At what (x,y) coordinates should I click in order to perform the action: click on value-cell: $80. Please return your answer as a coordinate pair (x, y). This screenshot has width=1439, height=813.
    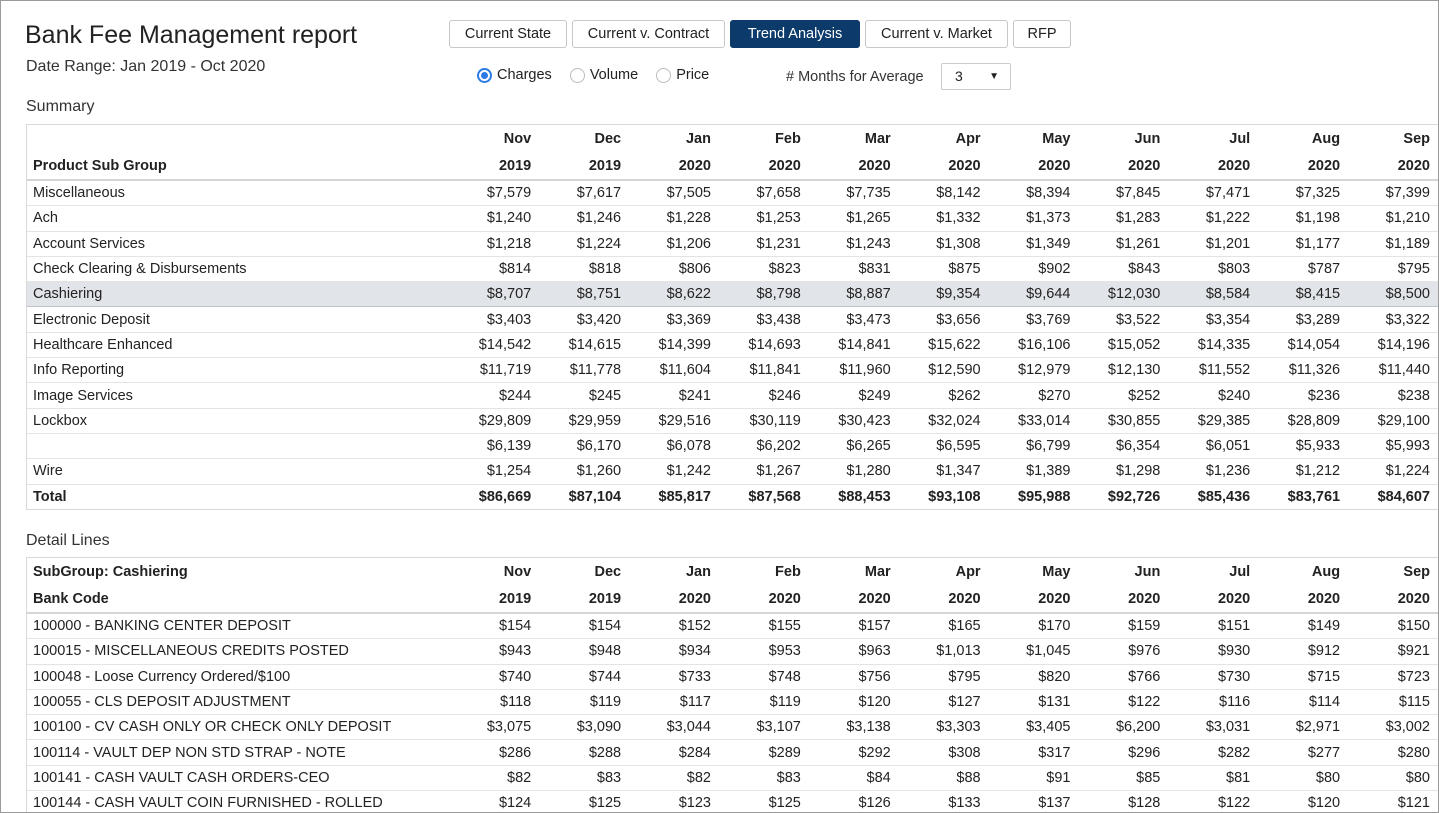
    Looking at the image, I should click on (1304, 778).